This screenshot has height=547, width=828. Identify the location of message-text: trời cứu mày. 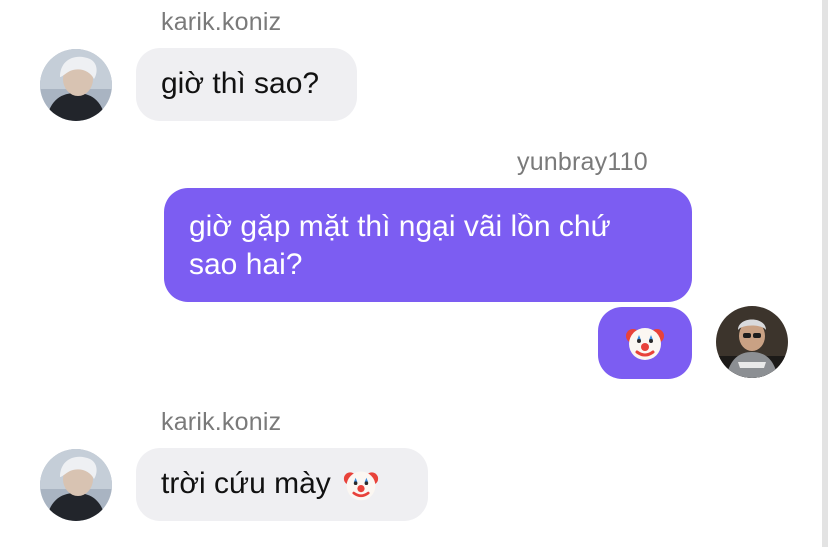
(246, 483).